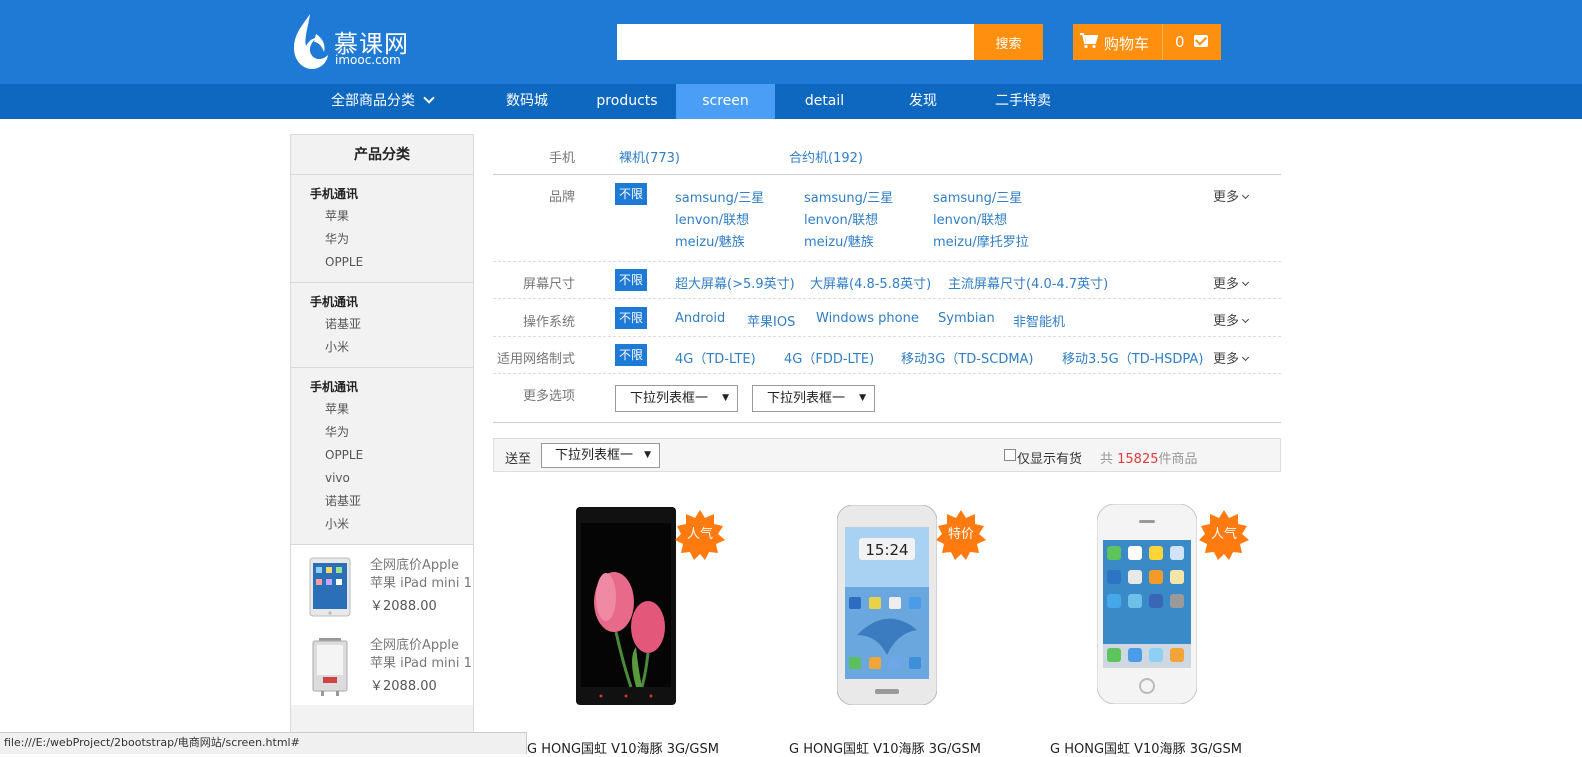 This screenshot has height=757, width=1582. I want to click on phone-screen-time: 15:24, so click(886, 550).